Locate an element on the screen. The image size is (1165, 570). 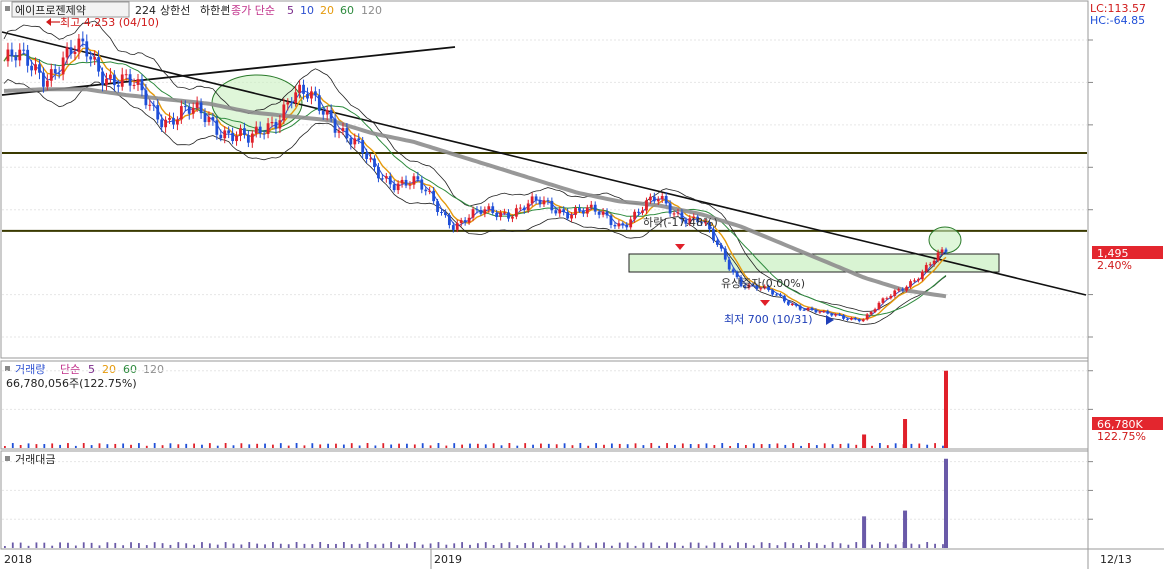
volume-value: 66,780,056주(122.75%) is located at coordinates (71, 383).